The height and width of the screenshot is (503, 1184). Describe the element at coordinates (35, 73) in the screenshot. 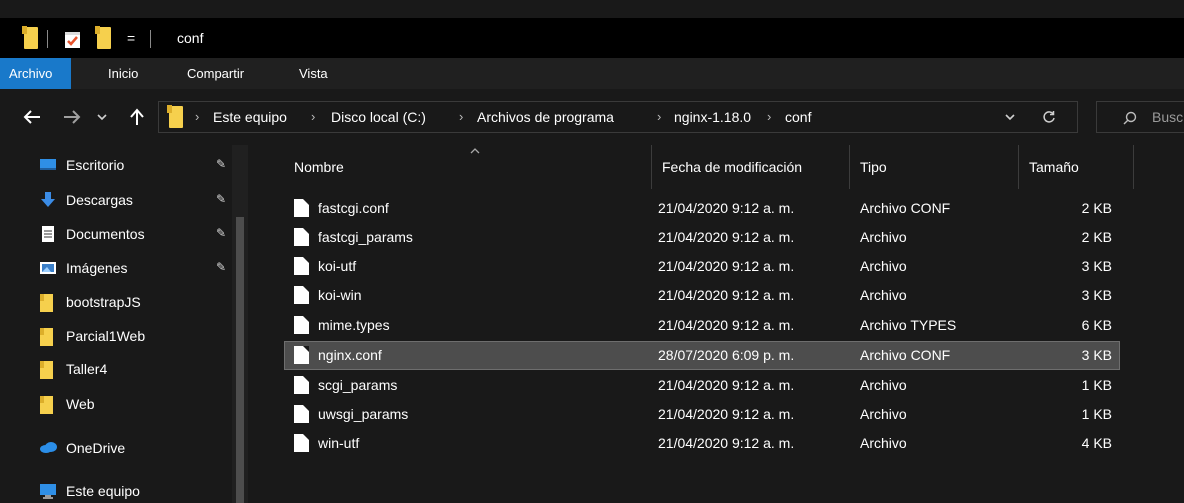

I see `tab-archivo: Archivo` at that location.